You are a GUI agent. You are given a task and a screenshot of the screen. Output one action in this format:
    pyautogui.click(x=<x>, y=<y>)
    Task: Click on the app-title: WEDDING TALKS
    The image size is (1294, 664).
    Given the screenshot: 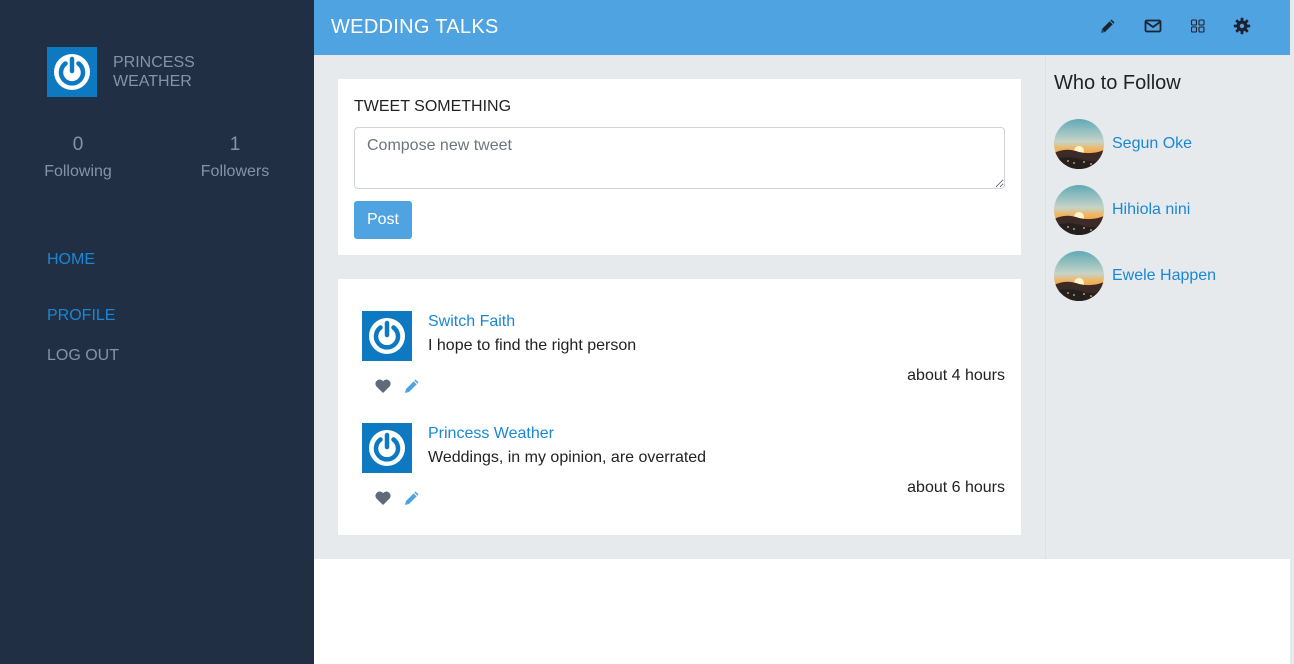 What is the action you would take?
    pyautogui.click(x=415, y=27)
    